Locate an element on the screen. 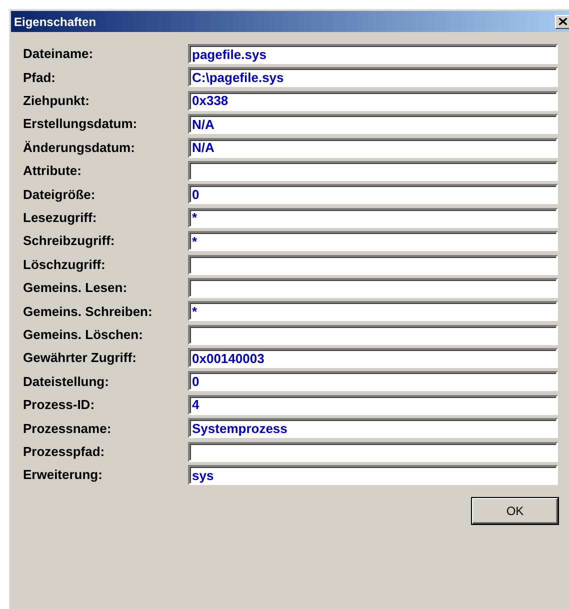  field-label: Prozess-ID: is located at coordinates (59, 405).